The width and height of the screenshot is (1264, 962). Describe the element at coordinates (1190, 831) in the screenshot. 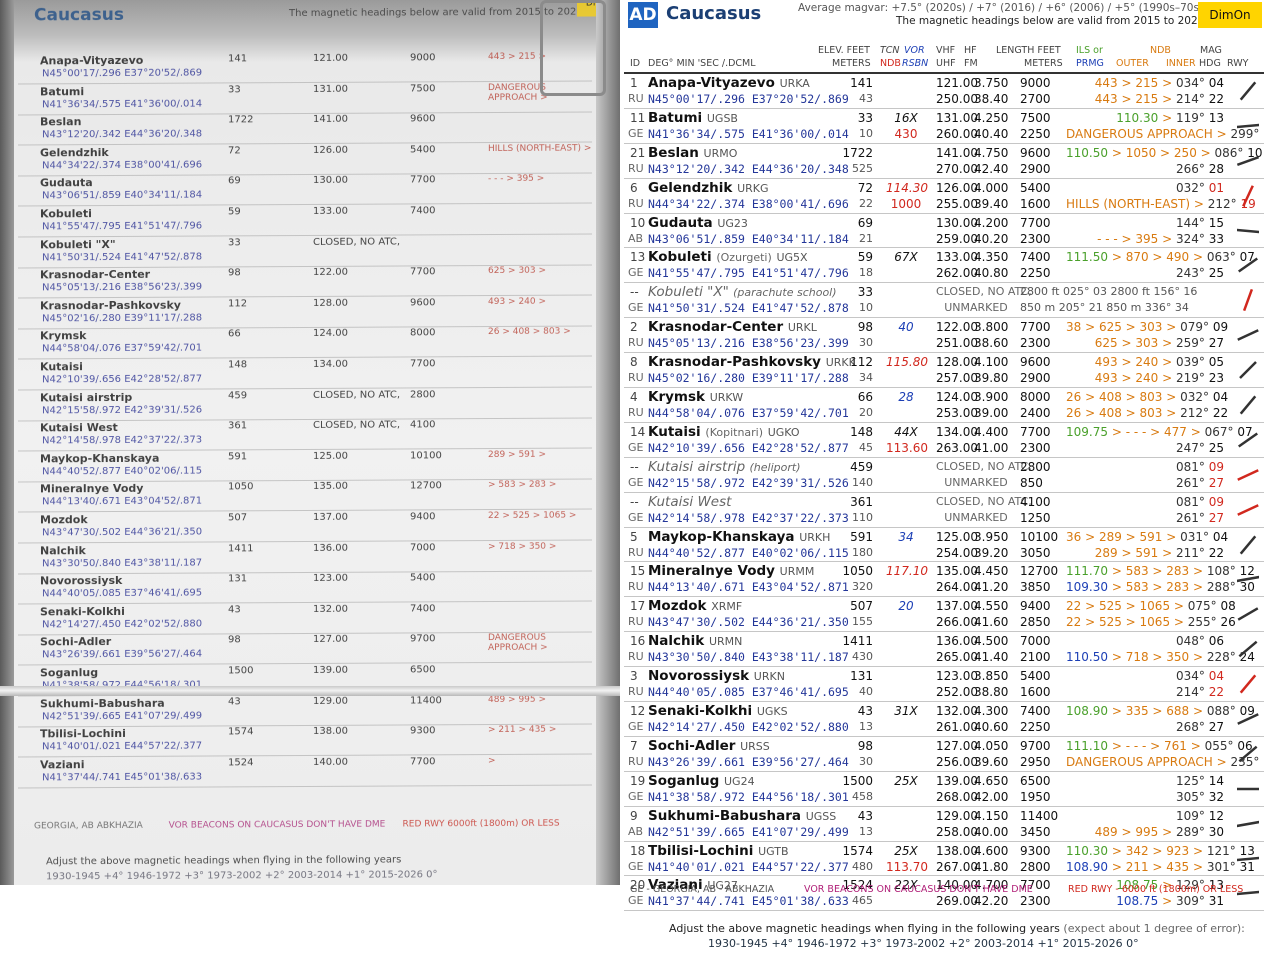

I see `mag-heading-2: 289°` at that location.